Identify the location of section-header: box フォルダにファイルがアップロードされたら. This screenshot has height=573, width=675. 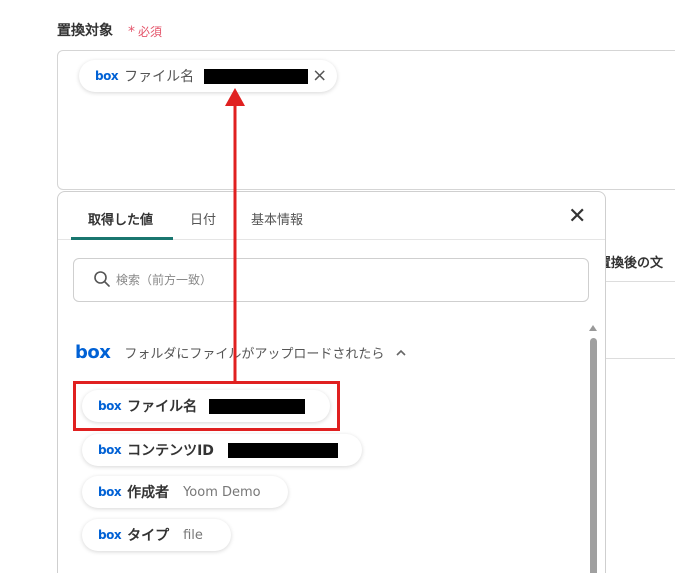
(240, 352).